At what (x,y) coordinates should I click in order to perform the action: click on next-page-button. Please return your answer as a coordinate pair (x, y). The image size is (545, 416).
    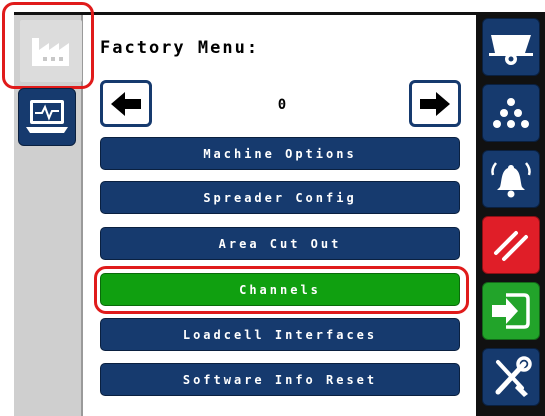
    Looking at the image, I should click on (435, 103).